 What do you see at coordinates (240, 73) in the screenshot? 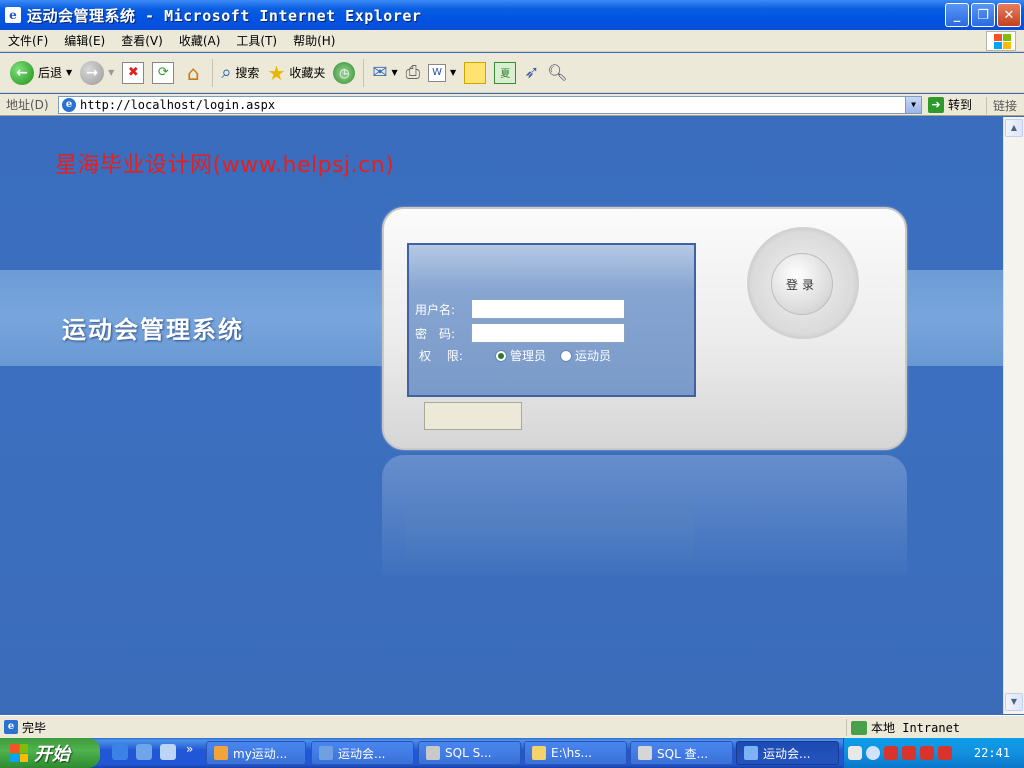
I see `search-button: ⌕ 搜索` at bounding box center [240, 73].